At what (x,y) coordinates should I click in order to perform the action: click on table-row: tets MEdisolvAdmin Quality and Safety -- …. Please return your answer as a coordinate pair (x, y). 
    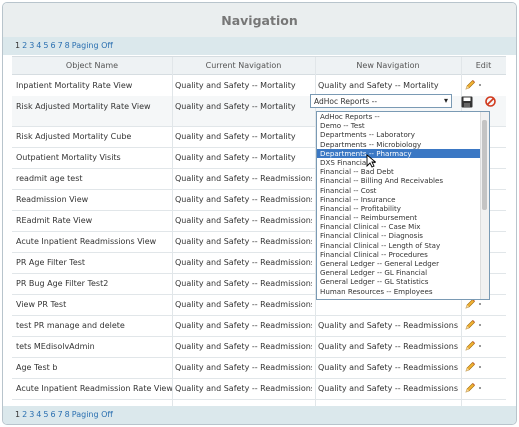
    Looking at the image, I should click on (259, 347).